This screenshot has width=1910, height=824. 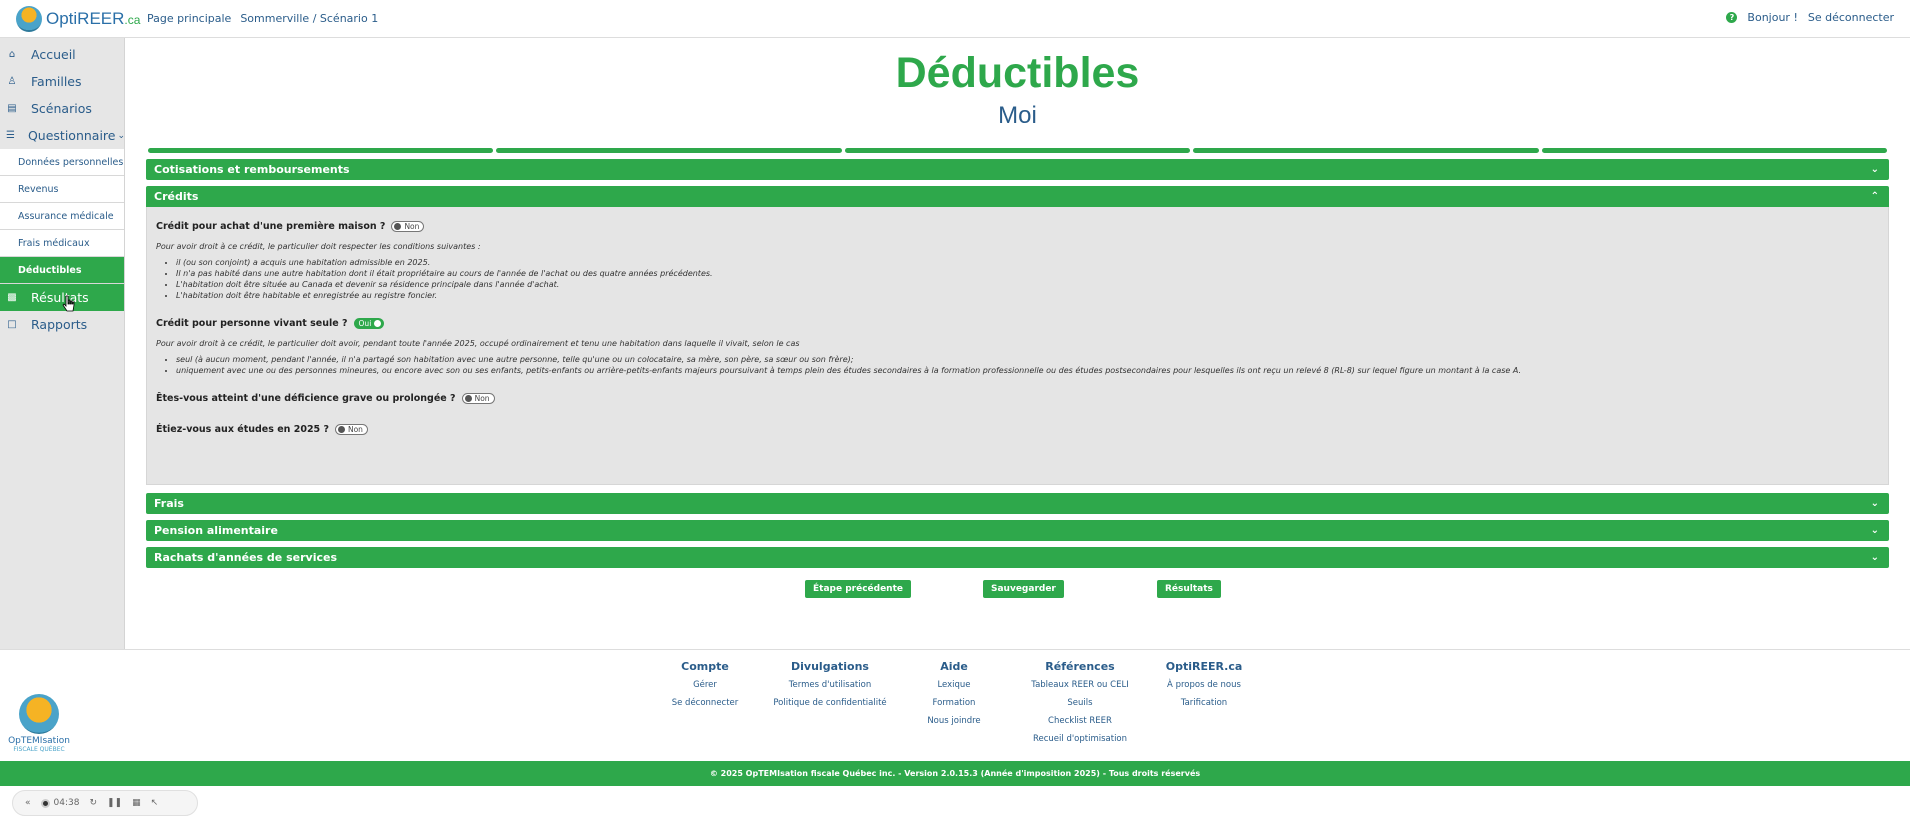 I want to click on section-cotisations: Cotisations et remboursements ⌄, so click(x=1017, y=169).